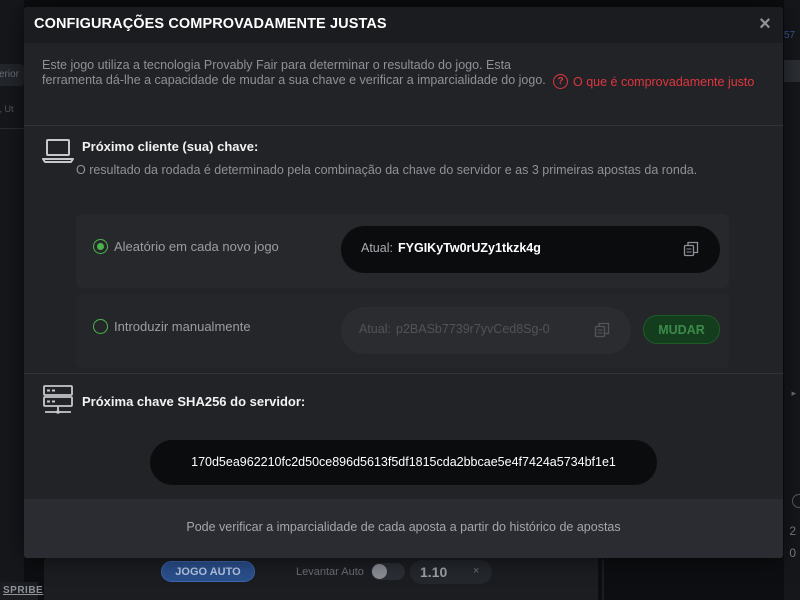  What do you see at coordinates (170, 146) in the screenshot?
I see `client-seed-title: Próximo cliente (sua) chave:` at bounding box center [170, 146].